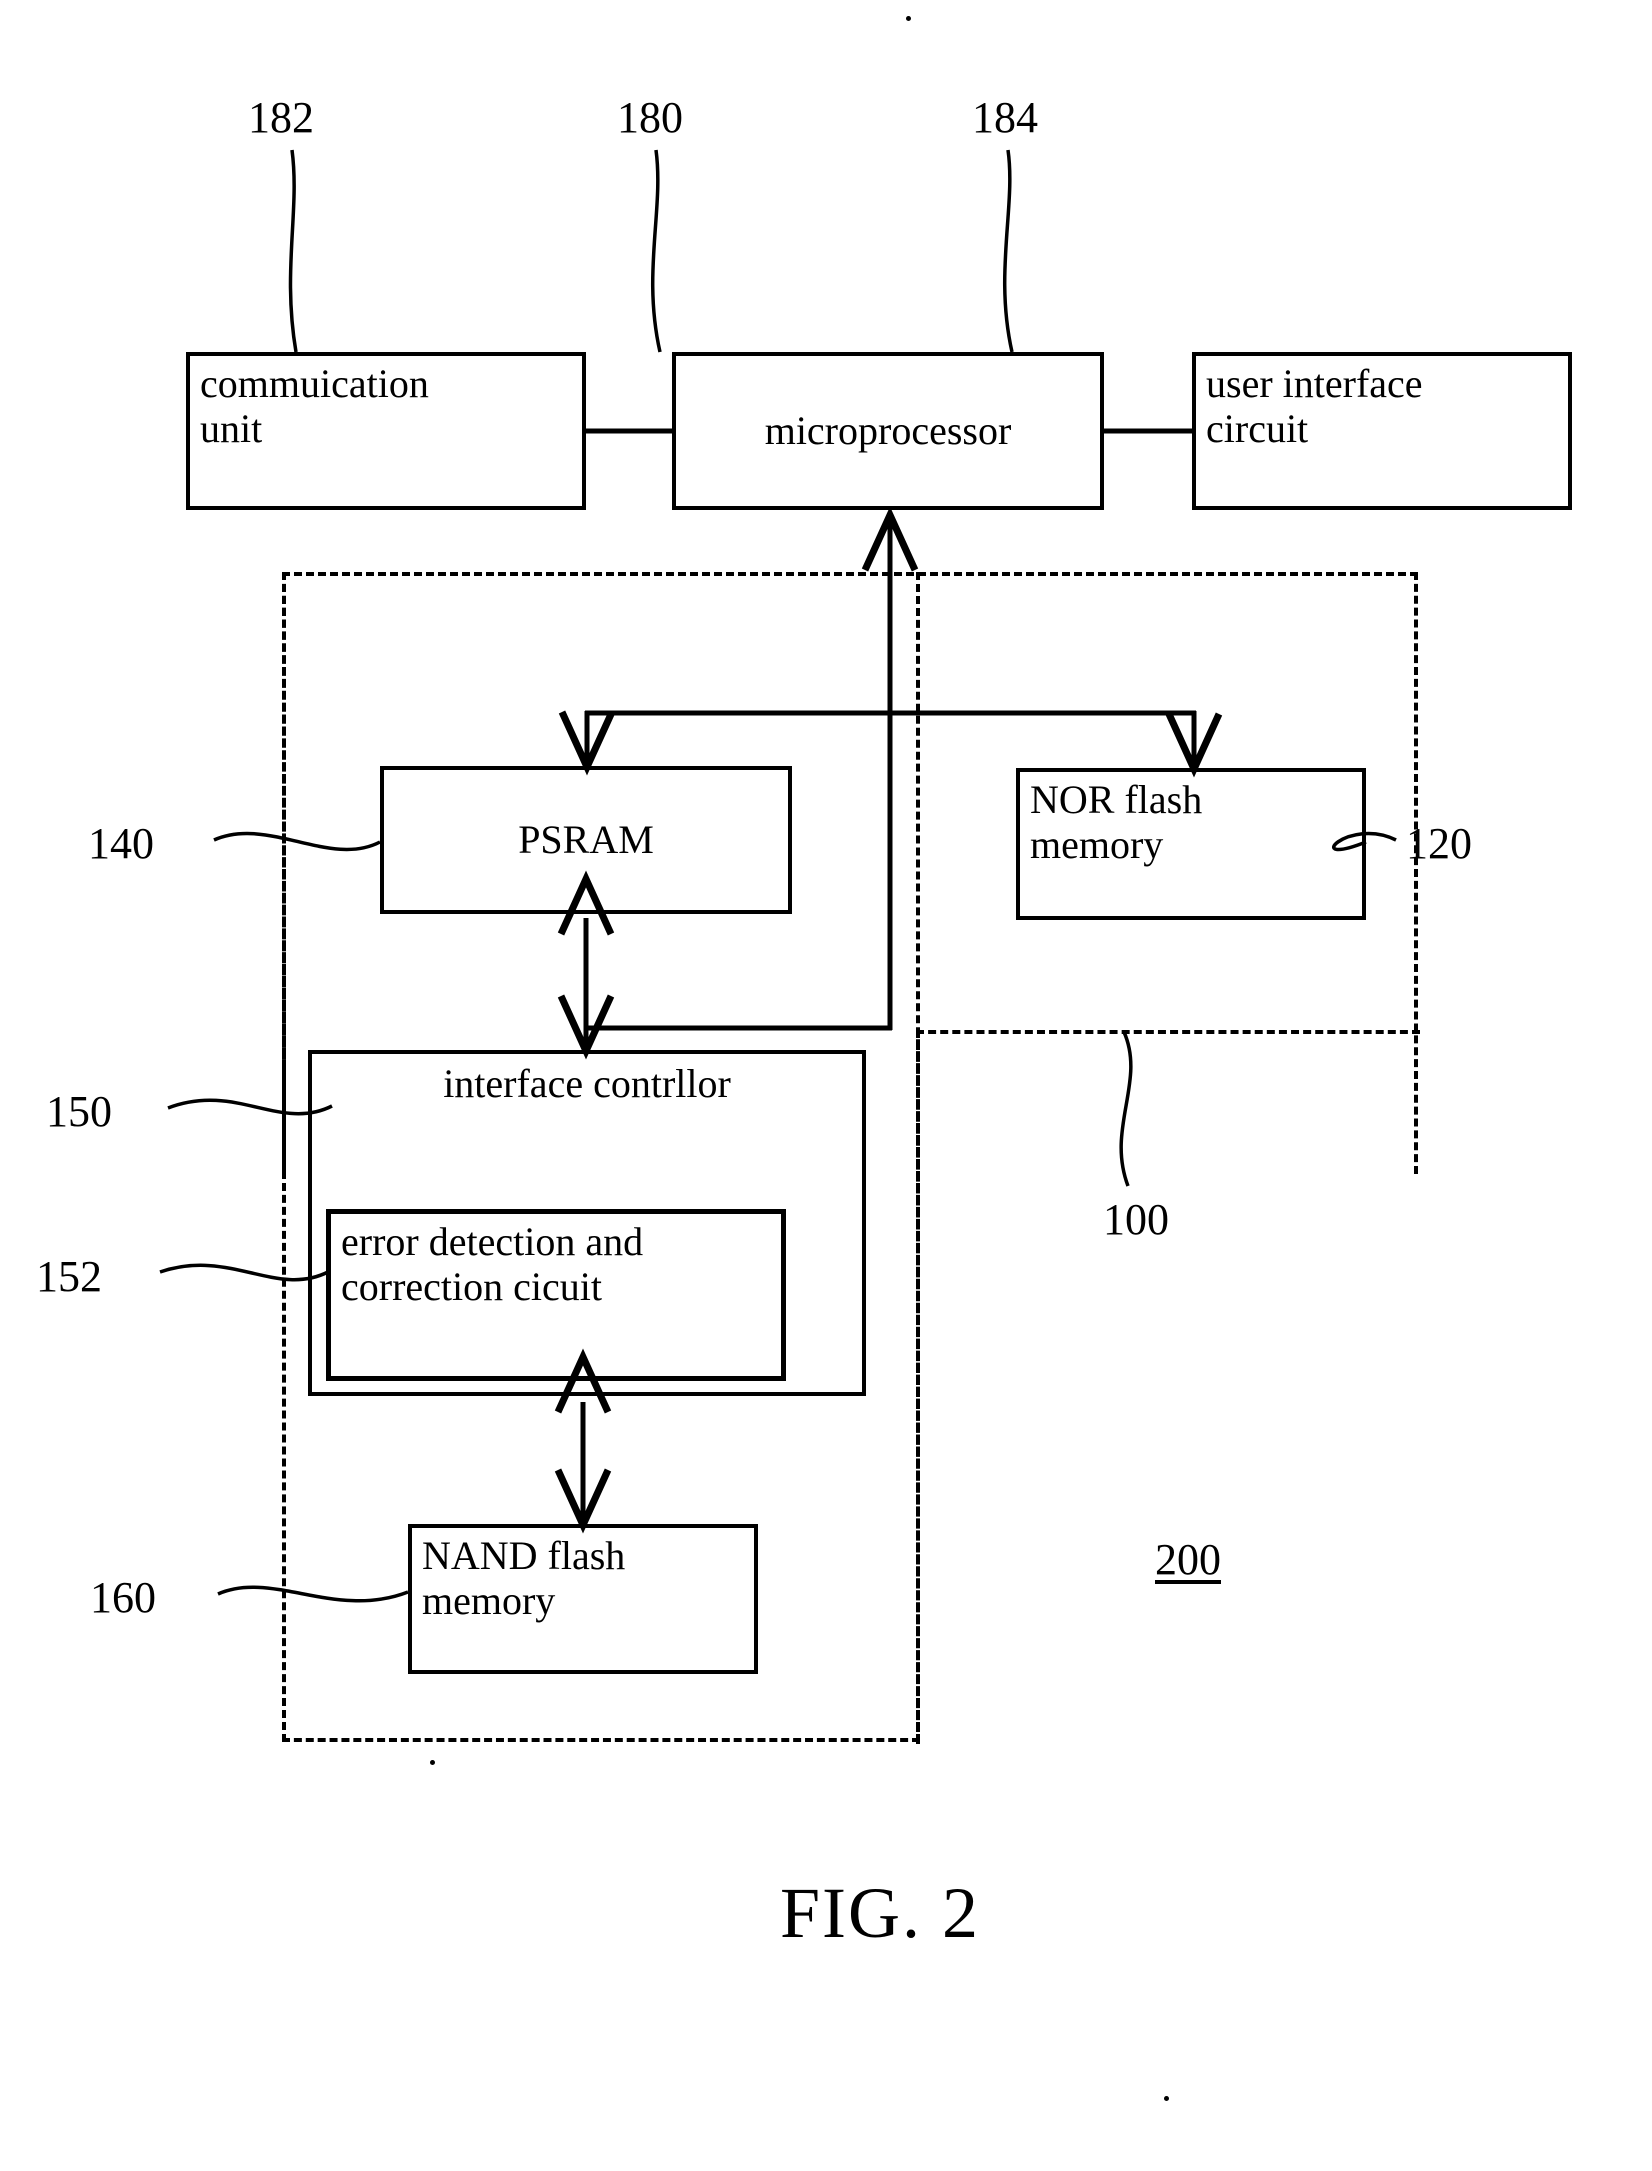 The image size is (1652, 2171). I want to click on nor-flash-memory-label-line1: NOR flash, so click(1116, 799).